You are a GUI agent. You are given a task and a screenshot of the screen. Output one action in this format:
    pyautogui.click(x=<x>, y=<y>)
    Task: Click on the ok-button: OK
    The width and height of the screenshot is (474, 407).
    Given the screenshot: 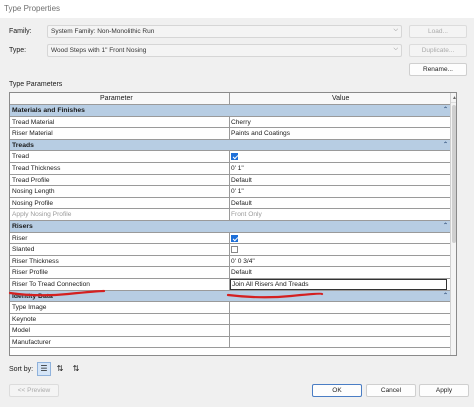 What is the action you would take?
    pyautogui.click(x=337, y=390)
    